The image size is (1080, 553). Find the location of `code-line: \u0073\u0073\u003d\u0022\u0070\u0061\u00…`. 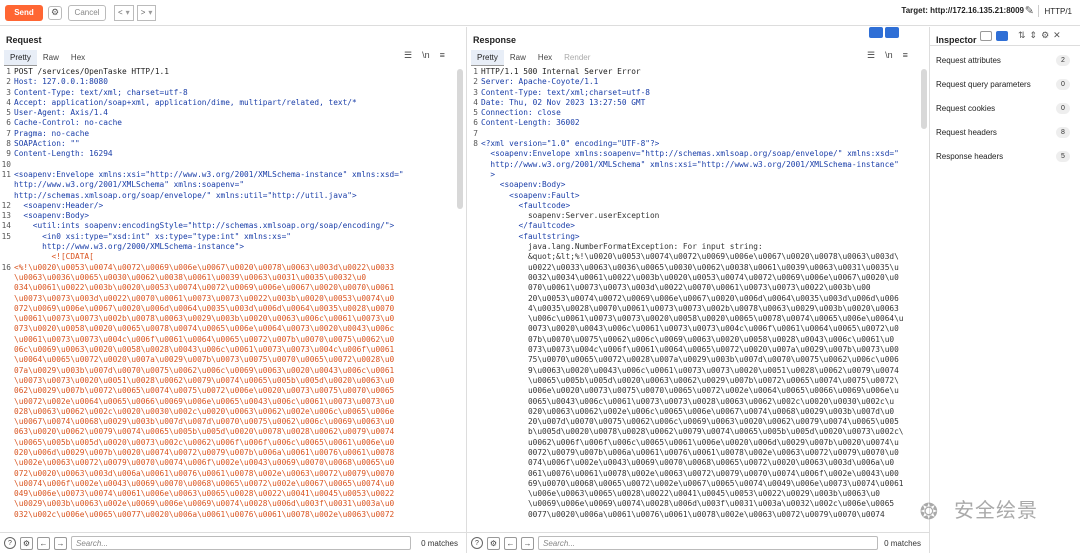

code-line: \u0073\u0073\u003d\u0022\u0070\u0061\u00… is located at coordinates (227, 299).